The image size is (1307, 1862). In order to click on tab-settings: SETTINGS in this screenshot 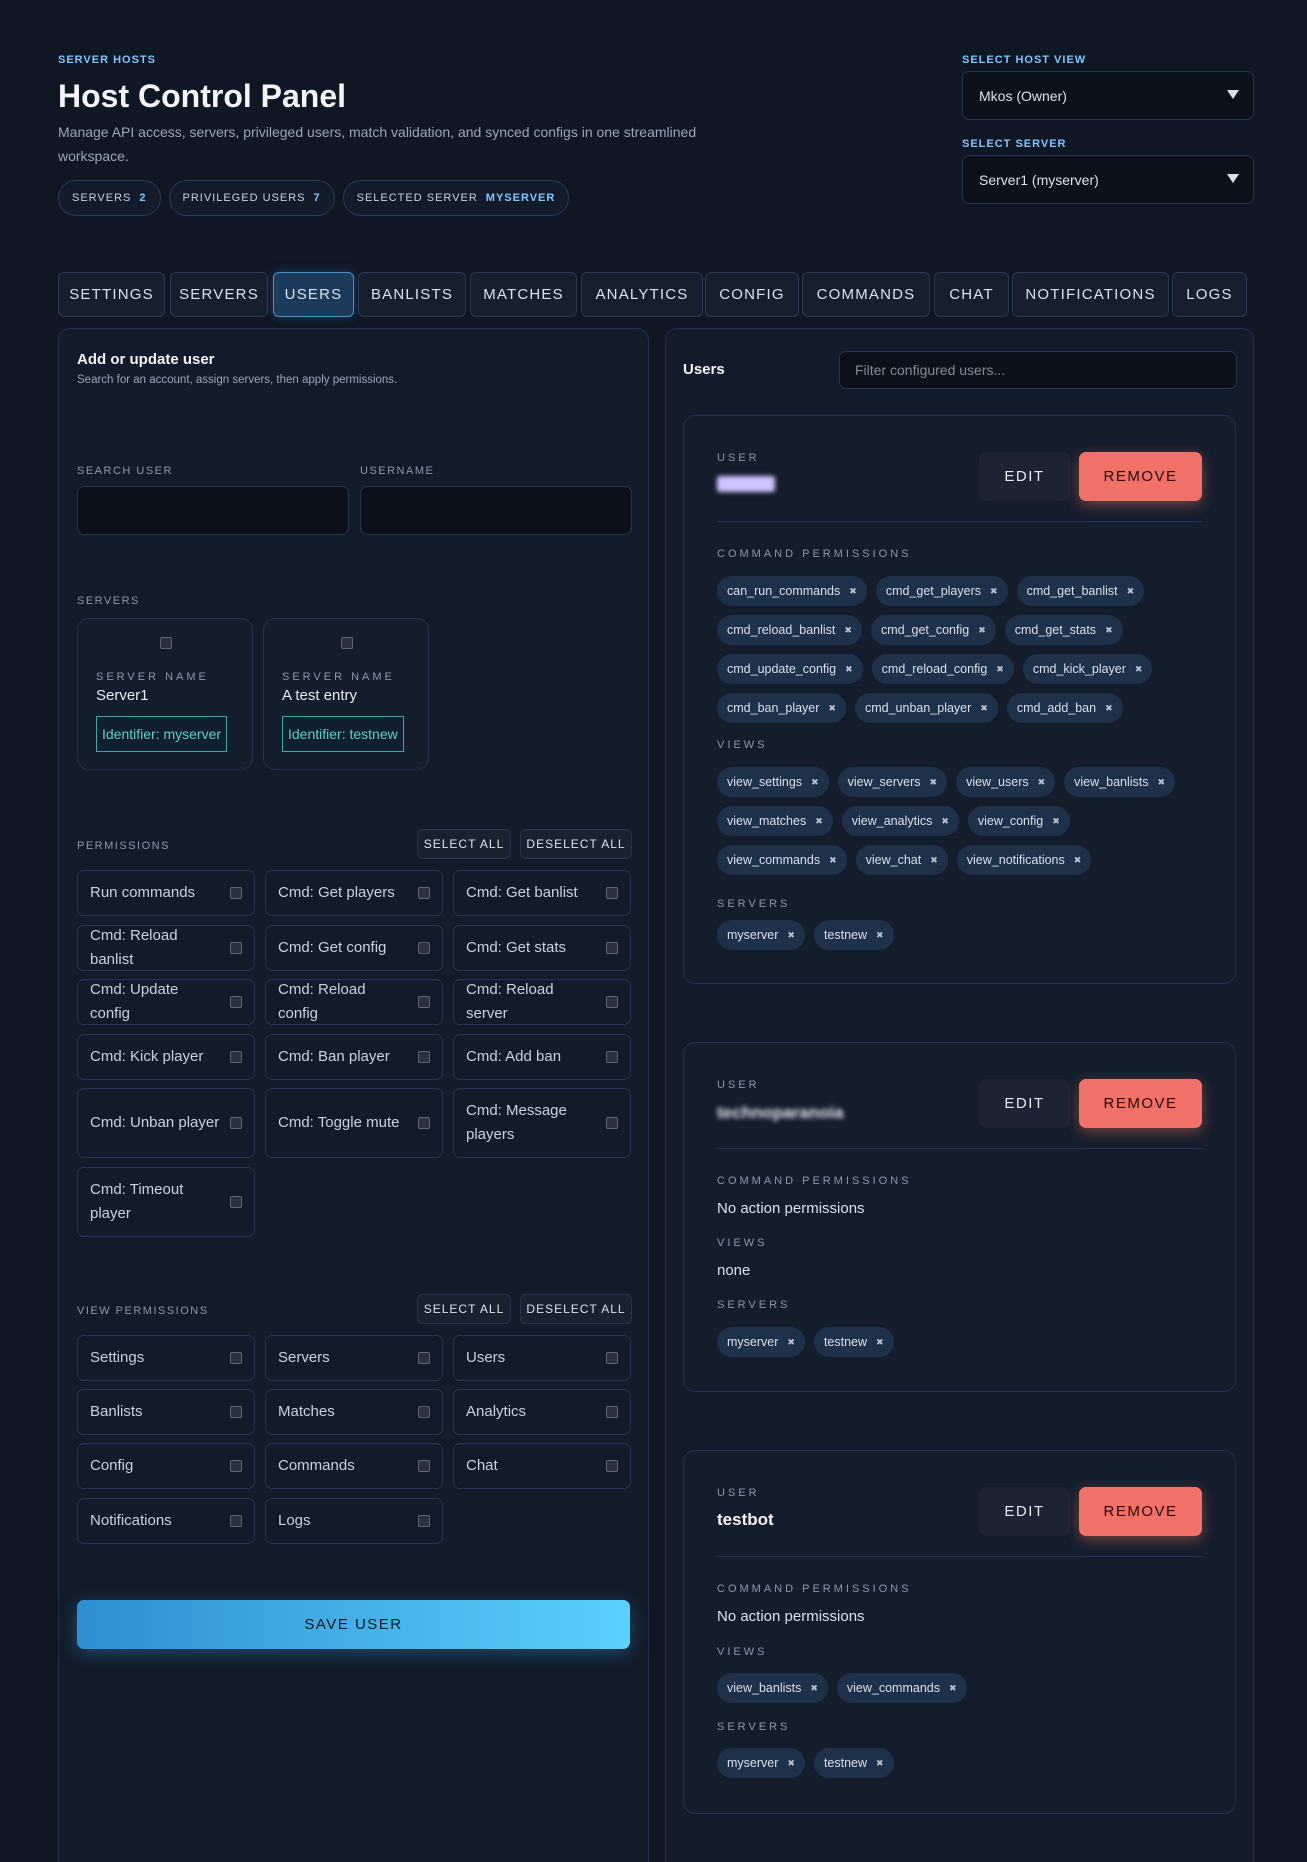, I will do `click(111, 294)`.